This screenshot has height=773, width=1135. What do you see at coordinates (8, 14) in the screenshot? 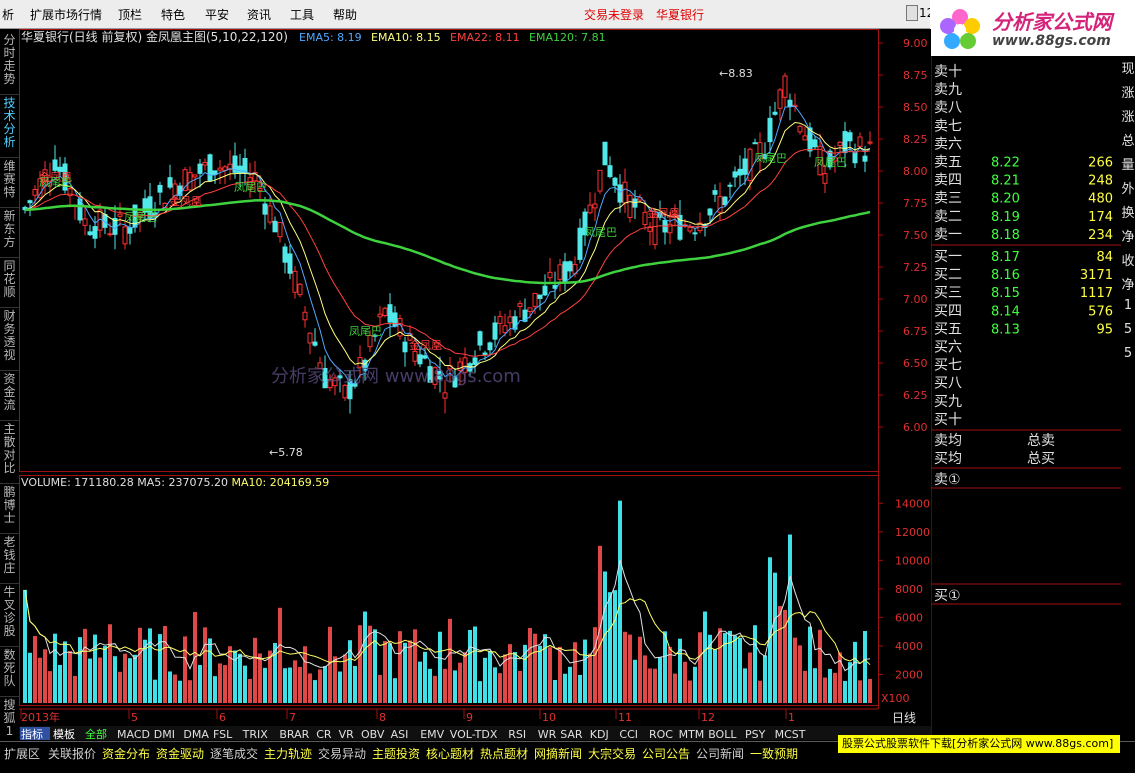
I see `menu-item-analysis: 析` at bounding box center [8, 14].